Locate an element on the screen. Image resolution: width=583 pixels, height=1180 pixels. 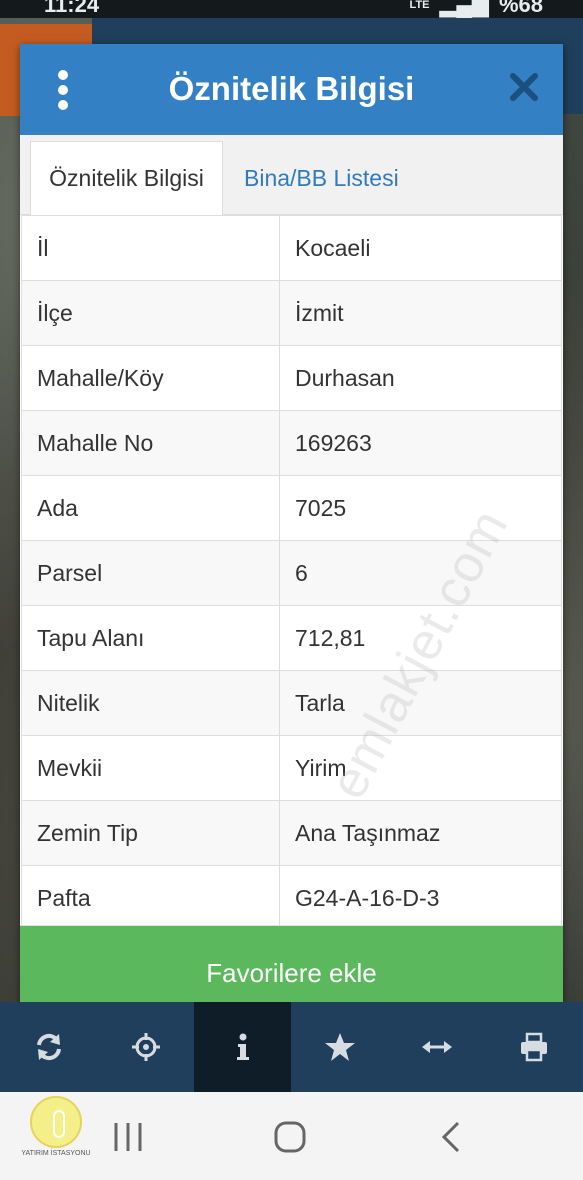
table-row: Mahalle No 169263 is located at coordinates (291, 443).